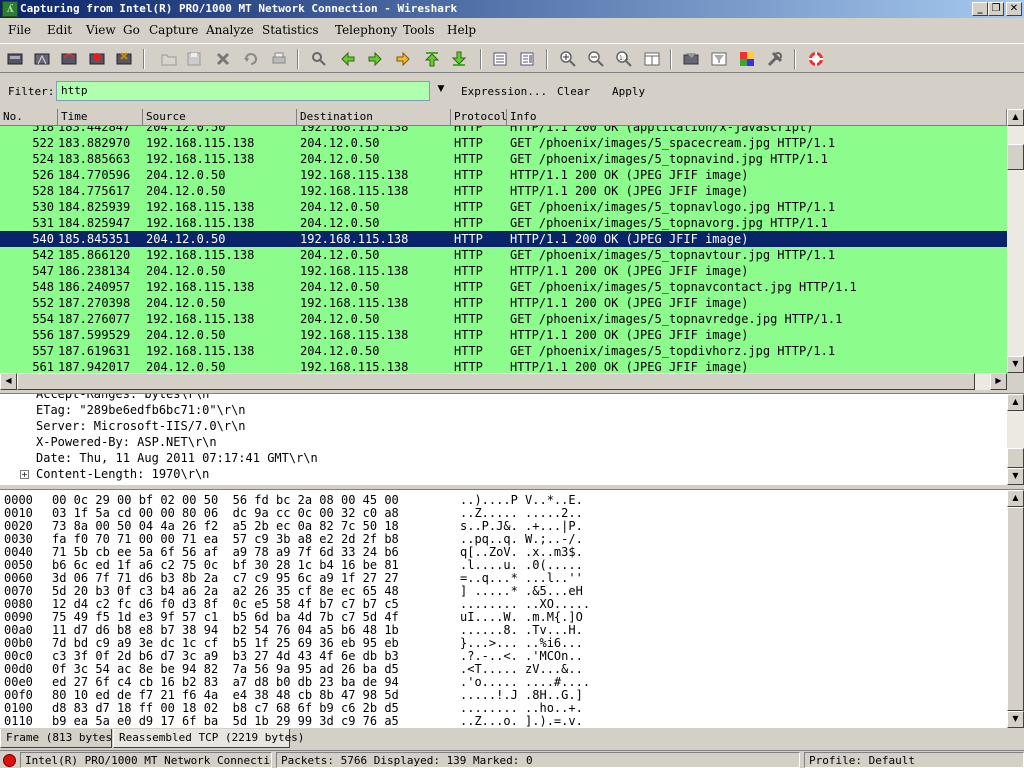 The height and width of the screenshot is (768, 1024). I want to click on autoscroll-icon, so click(527, 59).